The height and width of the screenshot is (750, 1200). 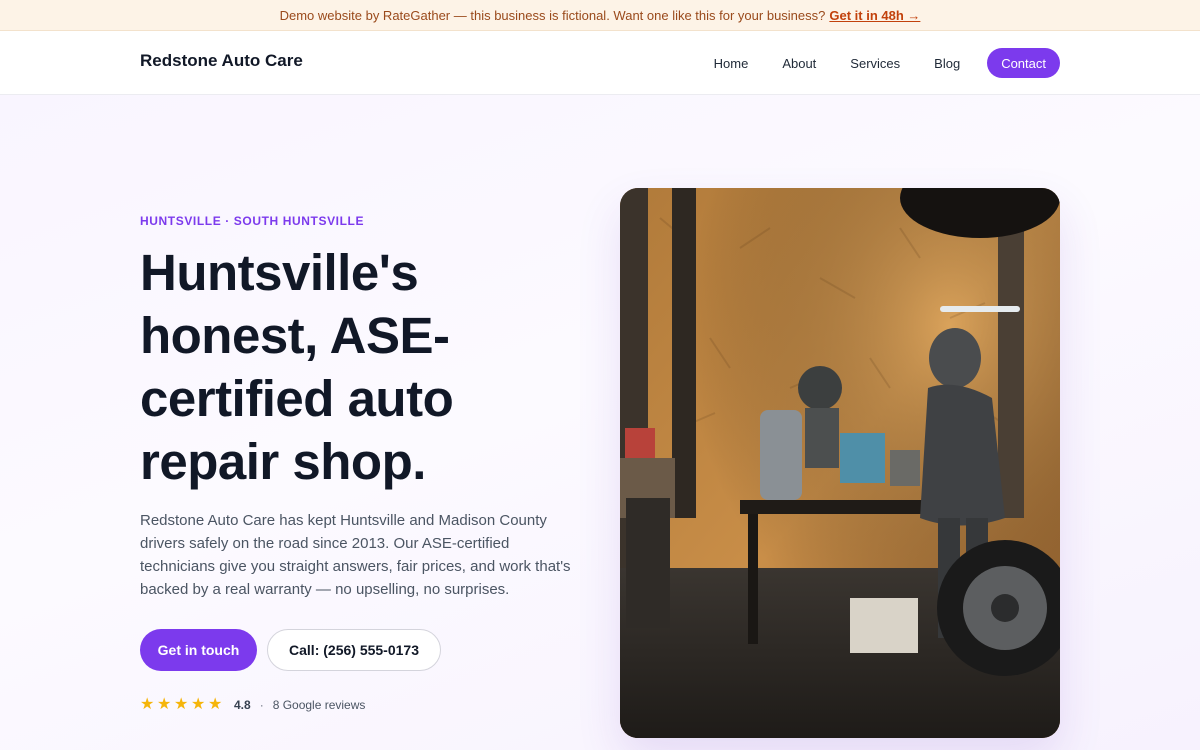 What do you see at coordinates (947, 63) in the screenshot?
I see `nav-link-blog: Blog` at bounding box center [947, 63].